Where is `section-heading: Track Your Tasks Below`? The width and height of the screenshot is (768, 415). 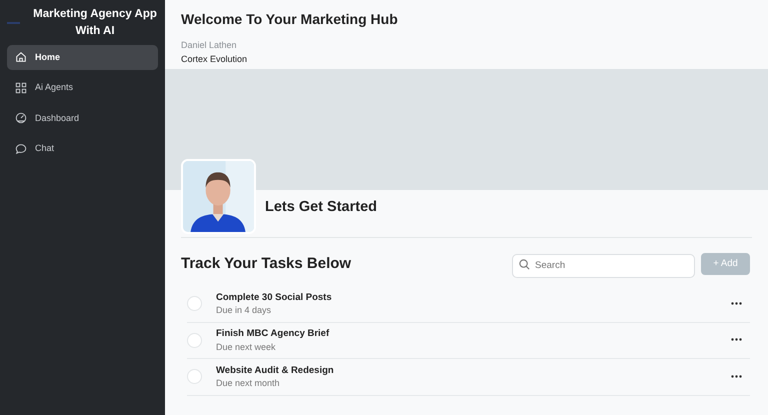
section-heading: Track Your Tasks Below is located at coordinates (266, 264).